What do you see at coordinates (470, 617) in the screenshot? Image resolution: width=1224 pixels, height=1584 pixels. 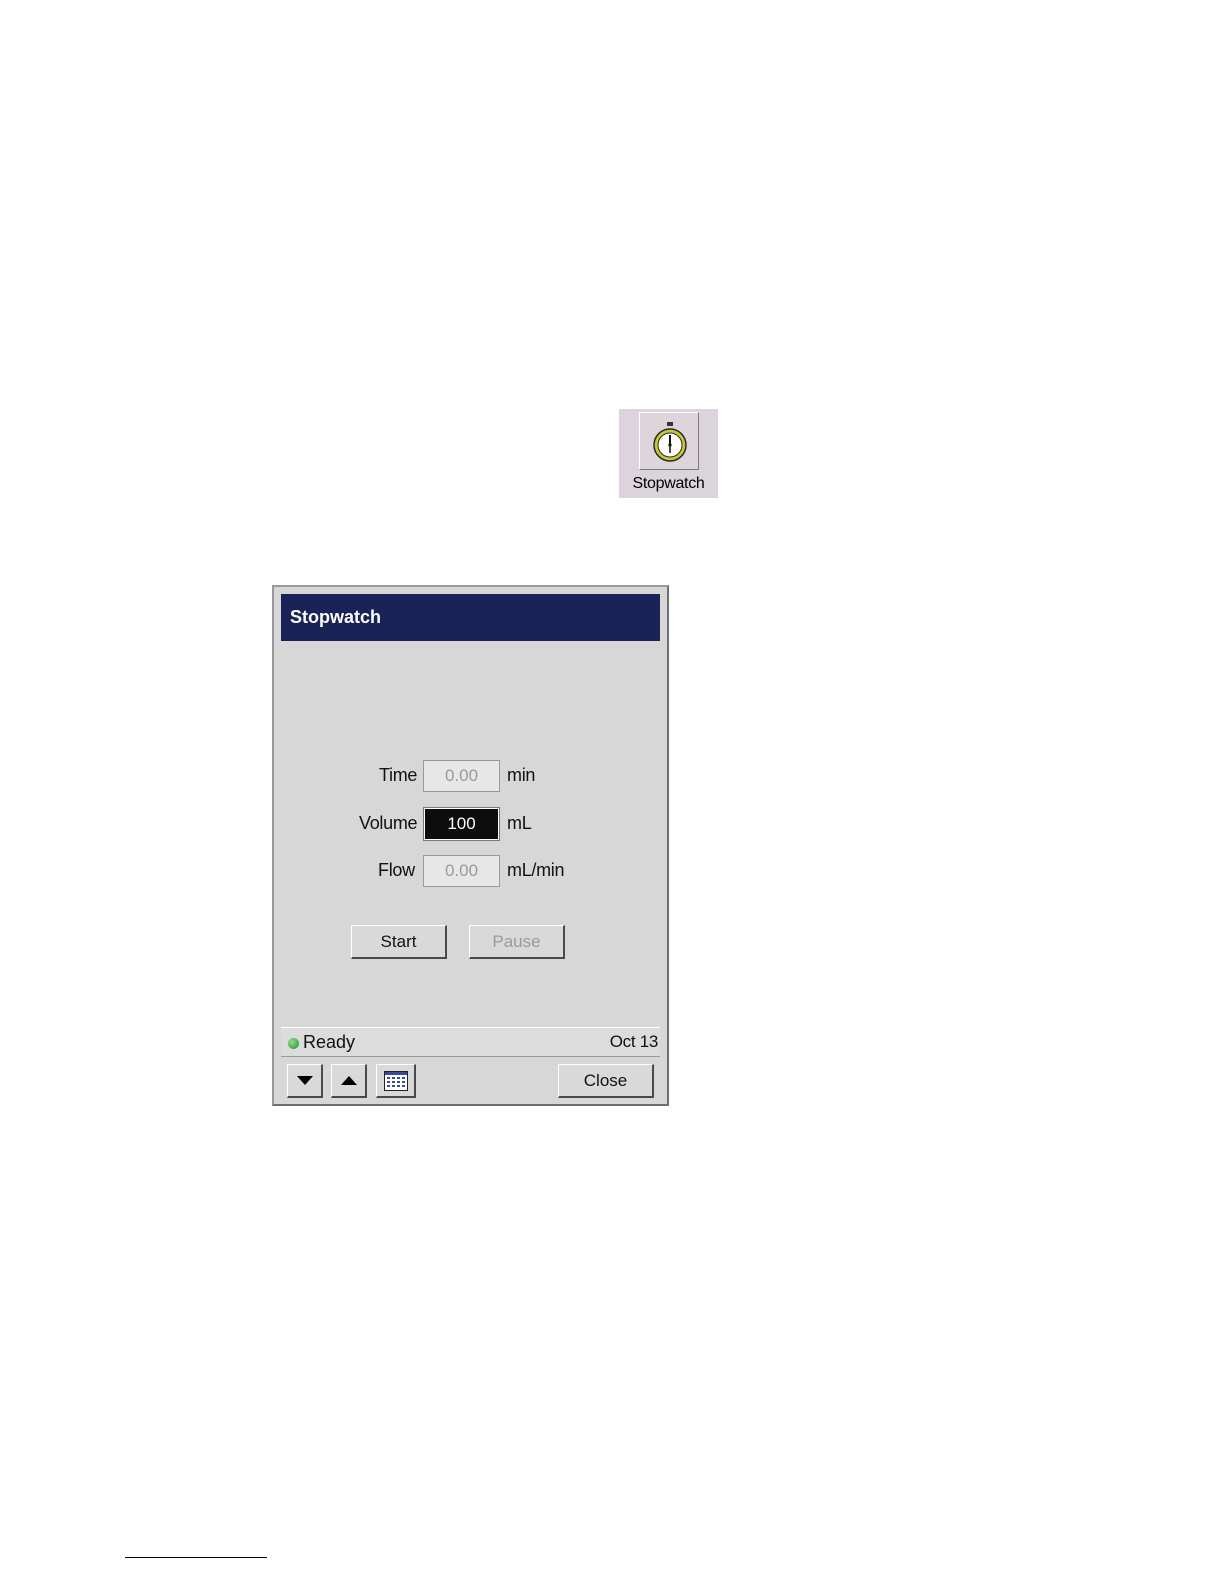 I see `window-titlebar: Stopwatch` at bounding box center [470, 617].